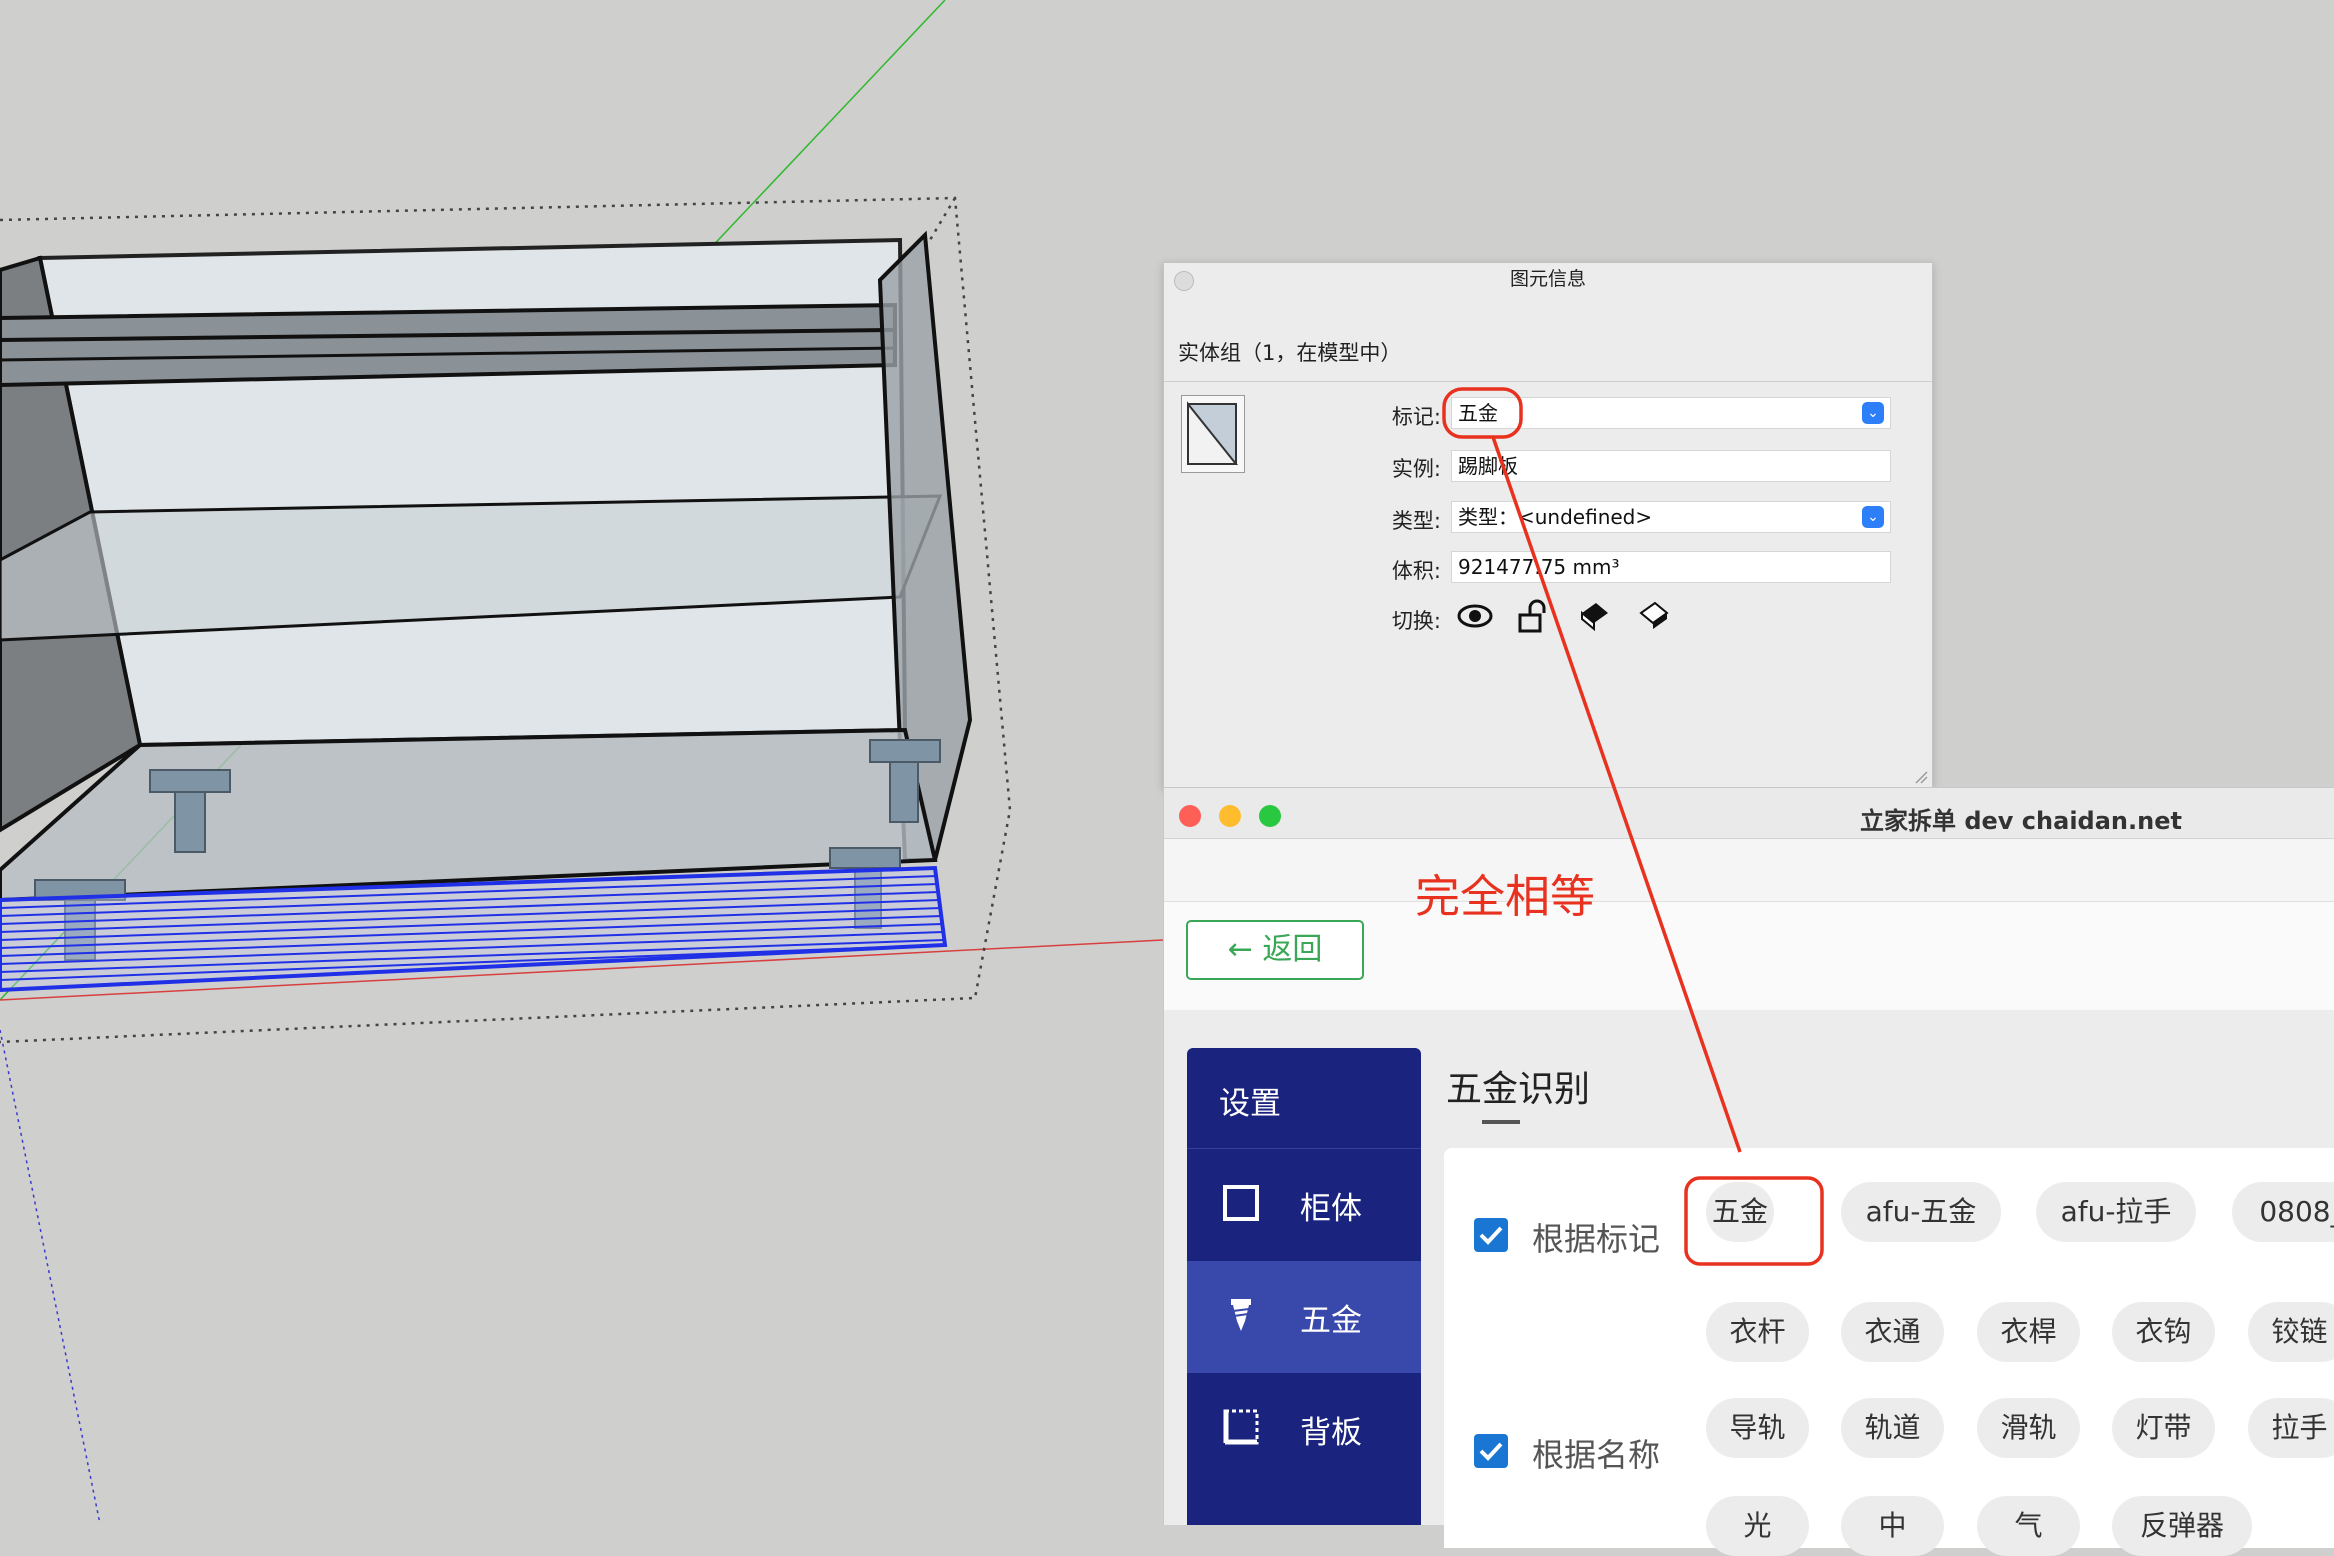  Describe the element at coordinates (1754, 1221) in the screenshot. I see `annotation-highlight-chip` at that location.